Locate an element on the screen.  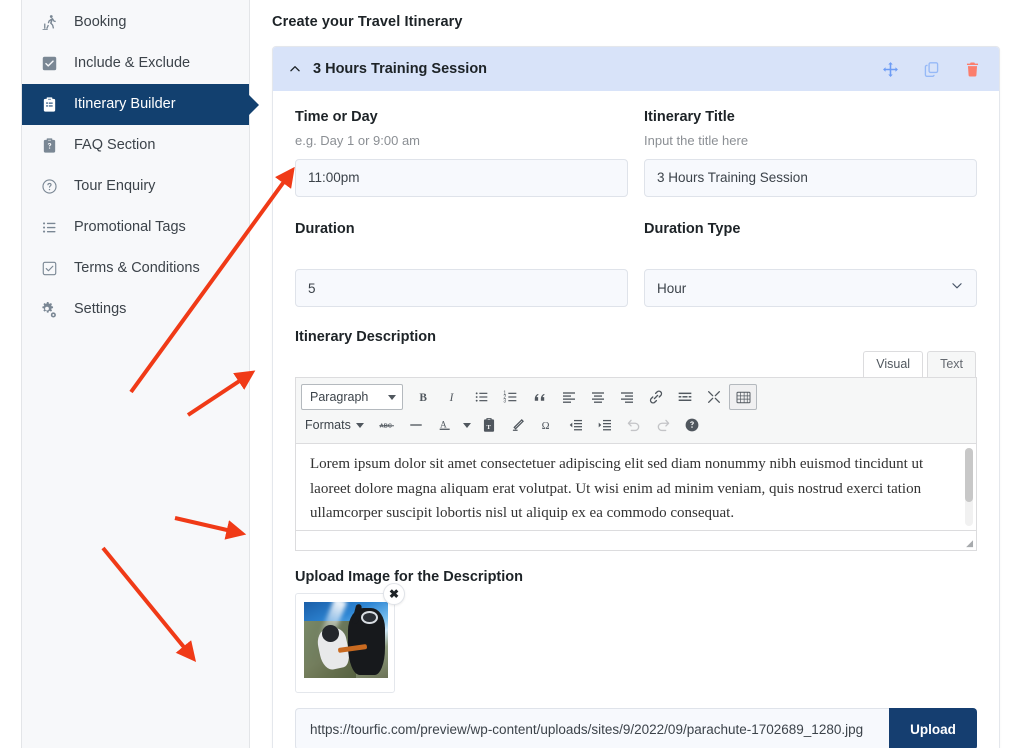
redo-icon is located at coordinates (663, 425).